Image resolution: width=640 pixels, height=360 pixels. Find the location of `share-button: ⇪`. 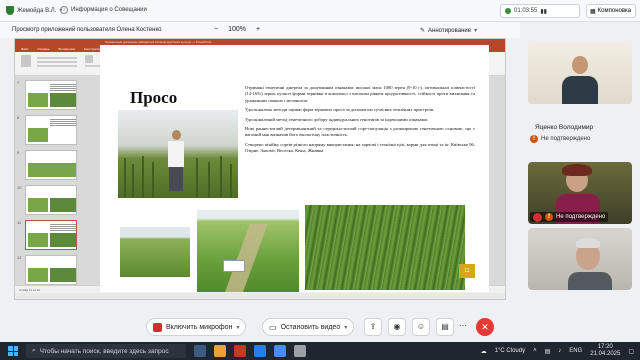

share-button: ⇪ is located at coordinates (373, 327).